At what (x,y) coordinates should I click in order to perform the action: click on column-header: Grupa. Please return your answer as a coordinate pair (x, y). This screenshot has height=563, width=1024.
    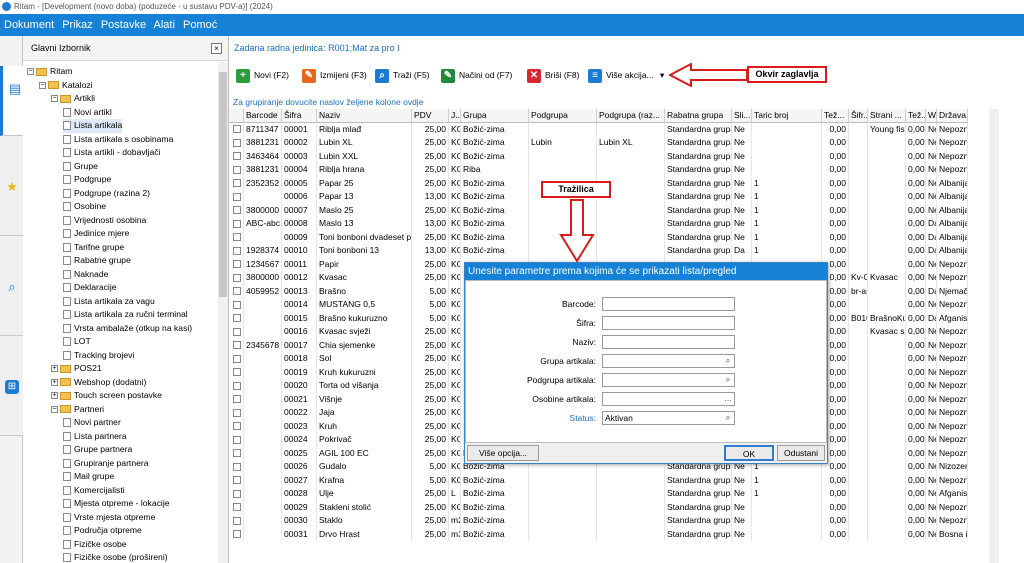
    Looking at the image, I should click on (495, 116).